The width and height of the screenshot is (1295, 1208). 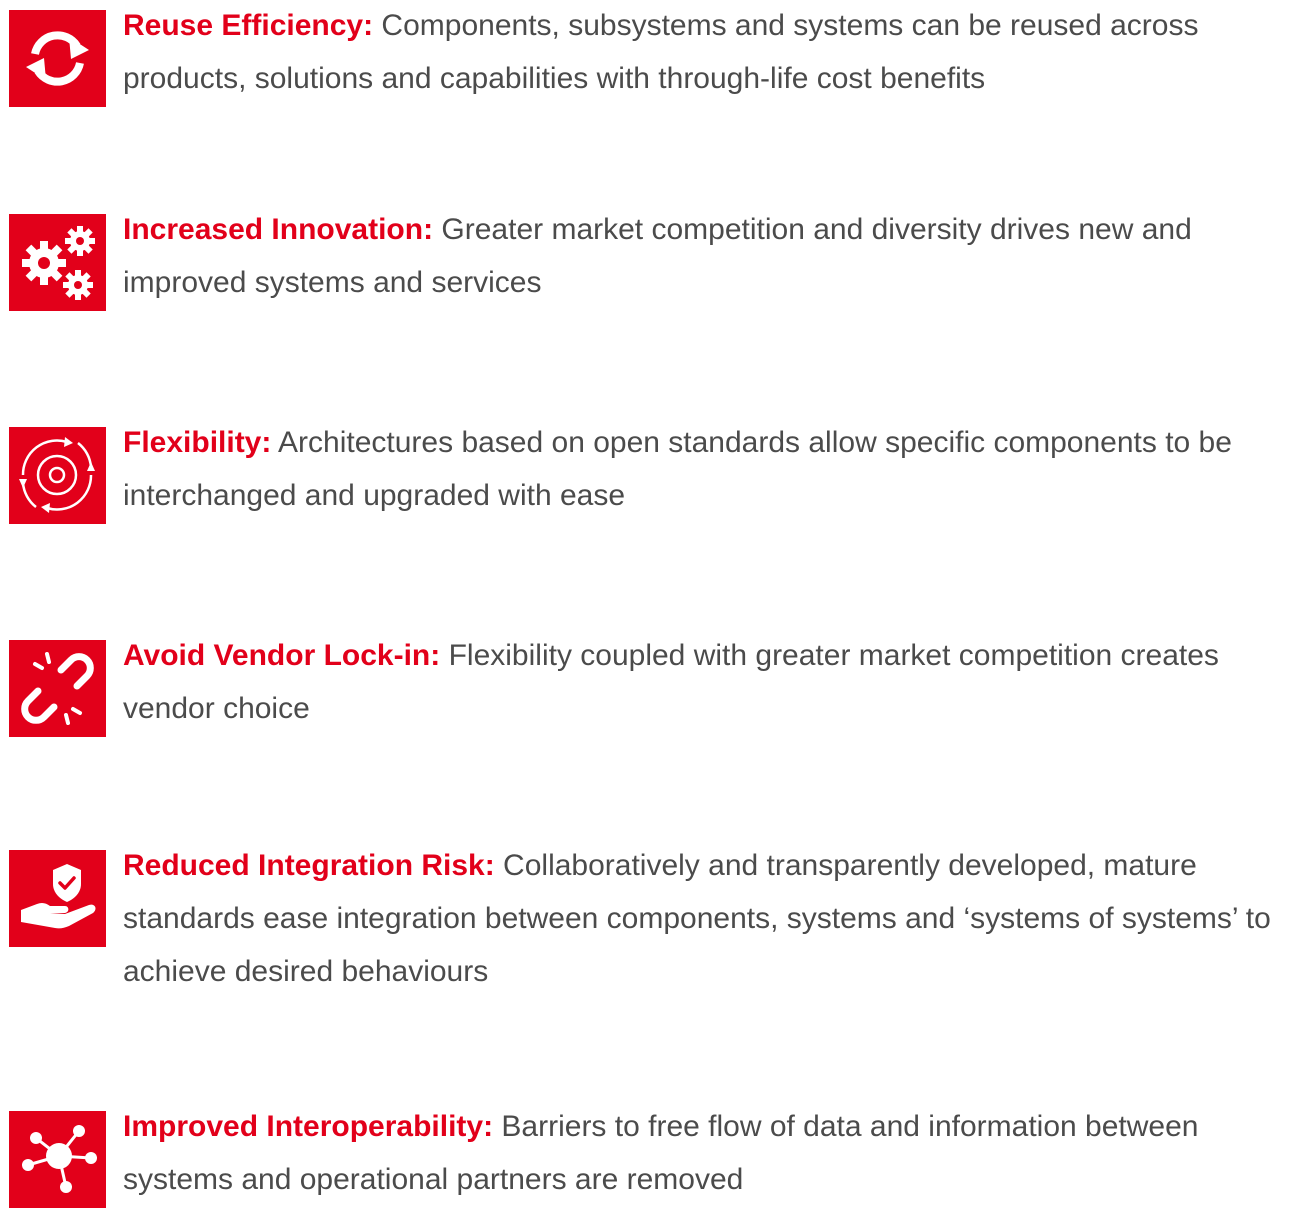 I want to click on network-hub-icon, so click(x=57, y=1159).